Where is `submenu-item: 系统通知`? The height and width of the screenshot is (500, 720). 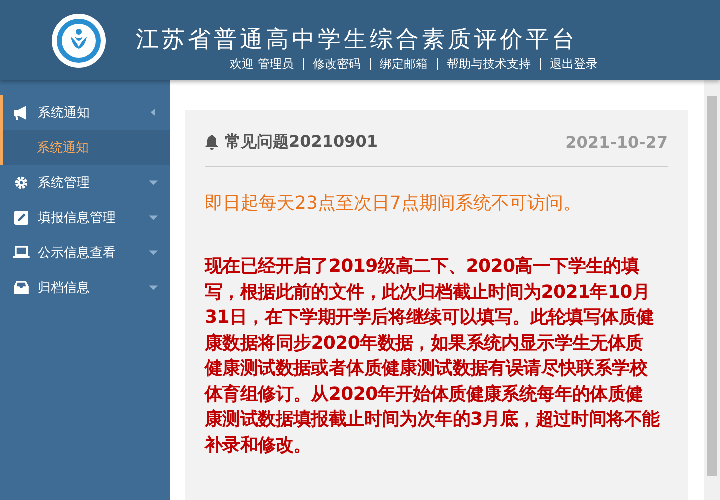
submenu-item: 系统通知 is located at coordinates (85, 147).